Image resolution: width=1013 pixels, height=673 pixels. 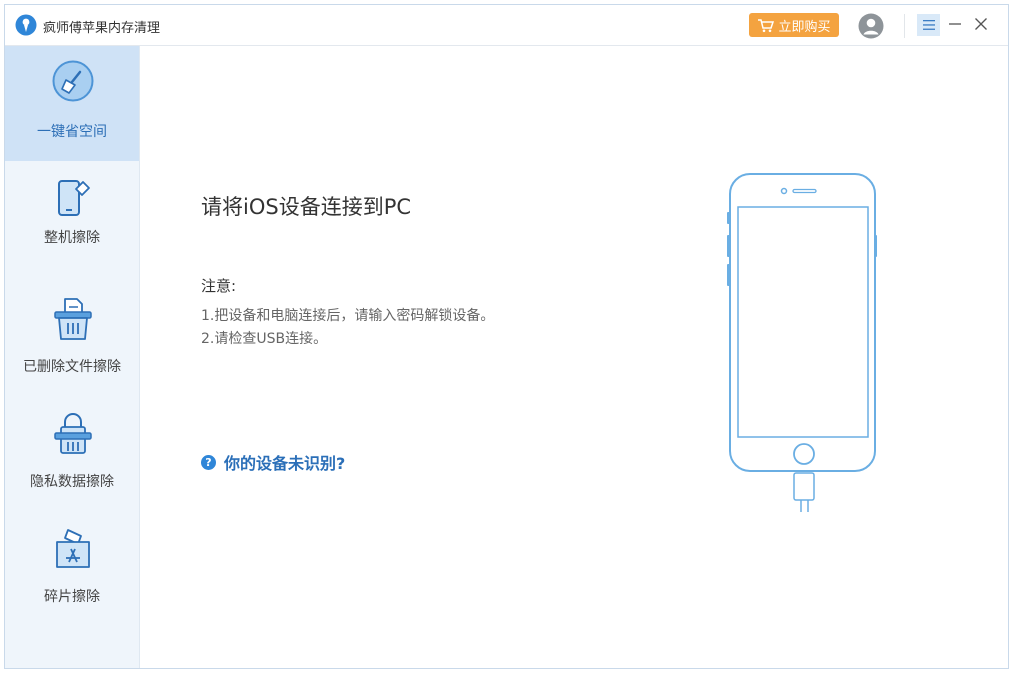 I want to click on hamburger-icon, so click(x=928, y=25).